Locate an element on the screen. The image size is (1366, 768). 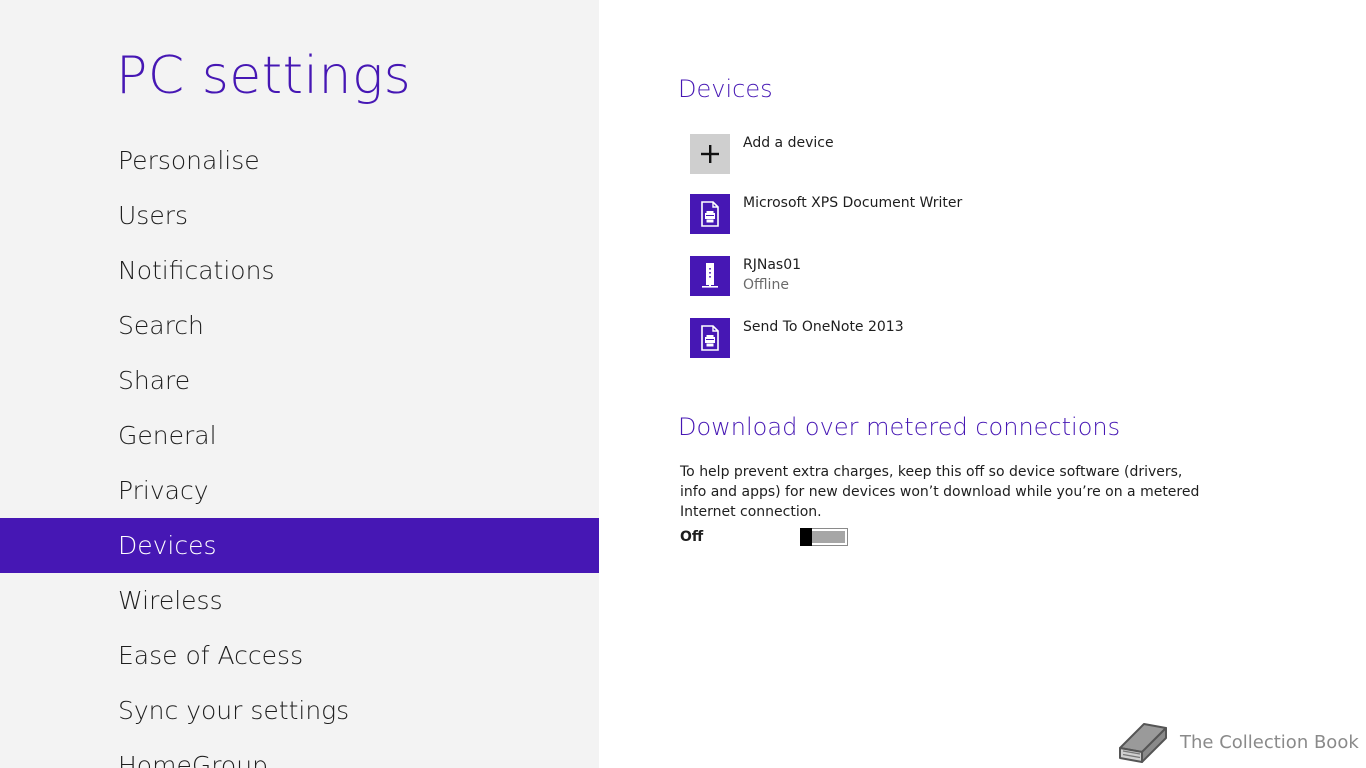
add-device-label: Add a device is located at coordinates (788, 143).